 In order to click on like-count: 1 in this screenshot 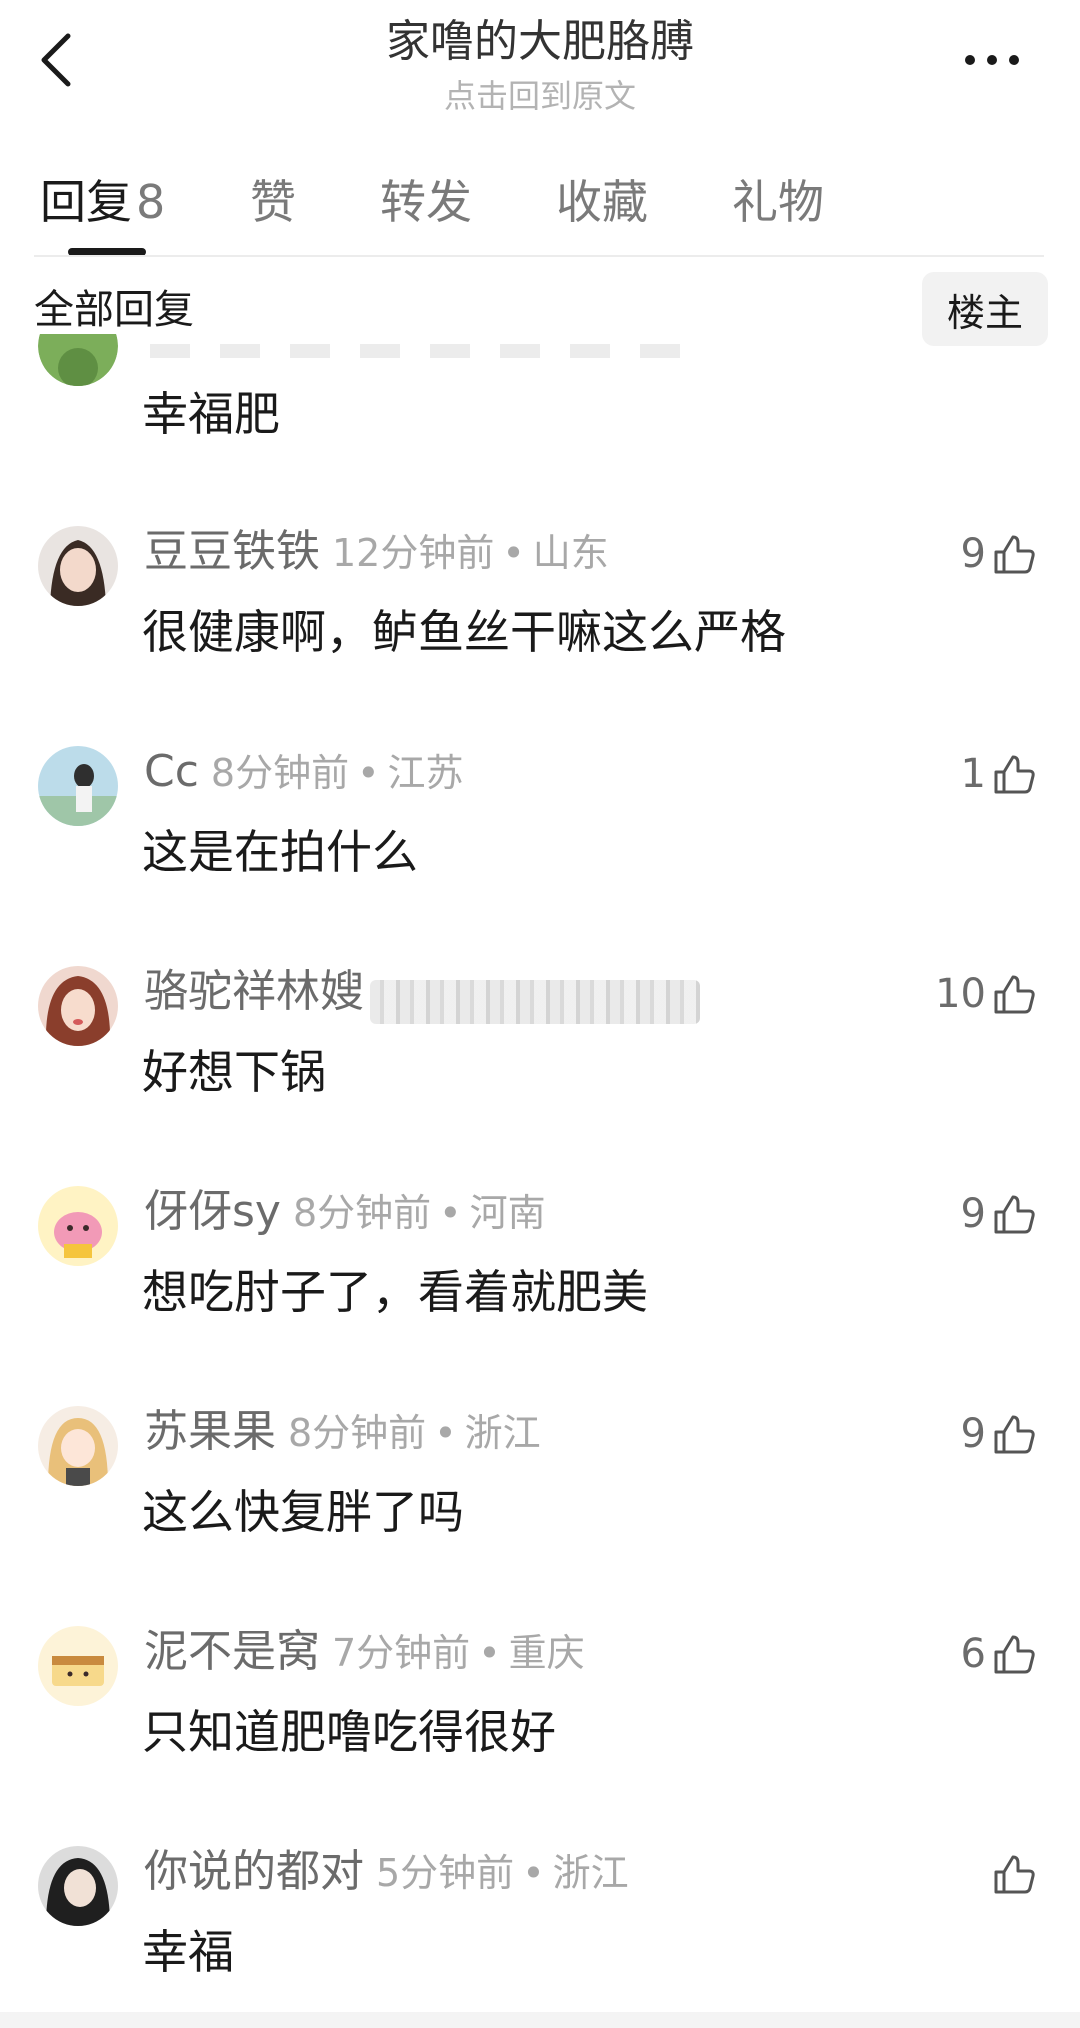, I will do `click(973, 774)`.